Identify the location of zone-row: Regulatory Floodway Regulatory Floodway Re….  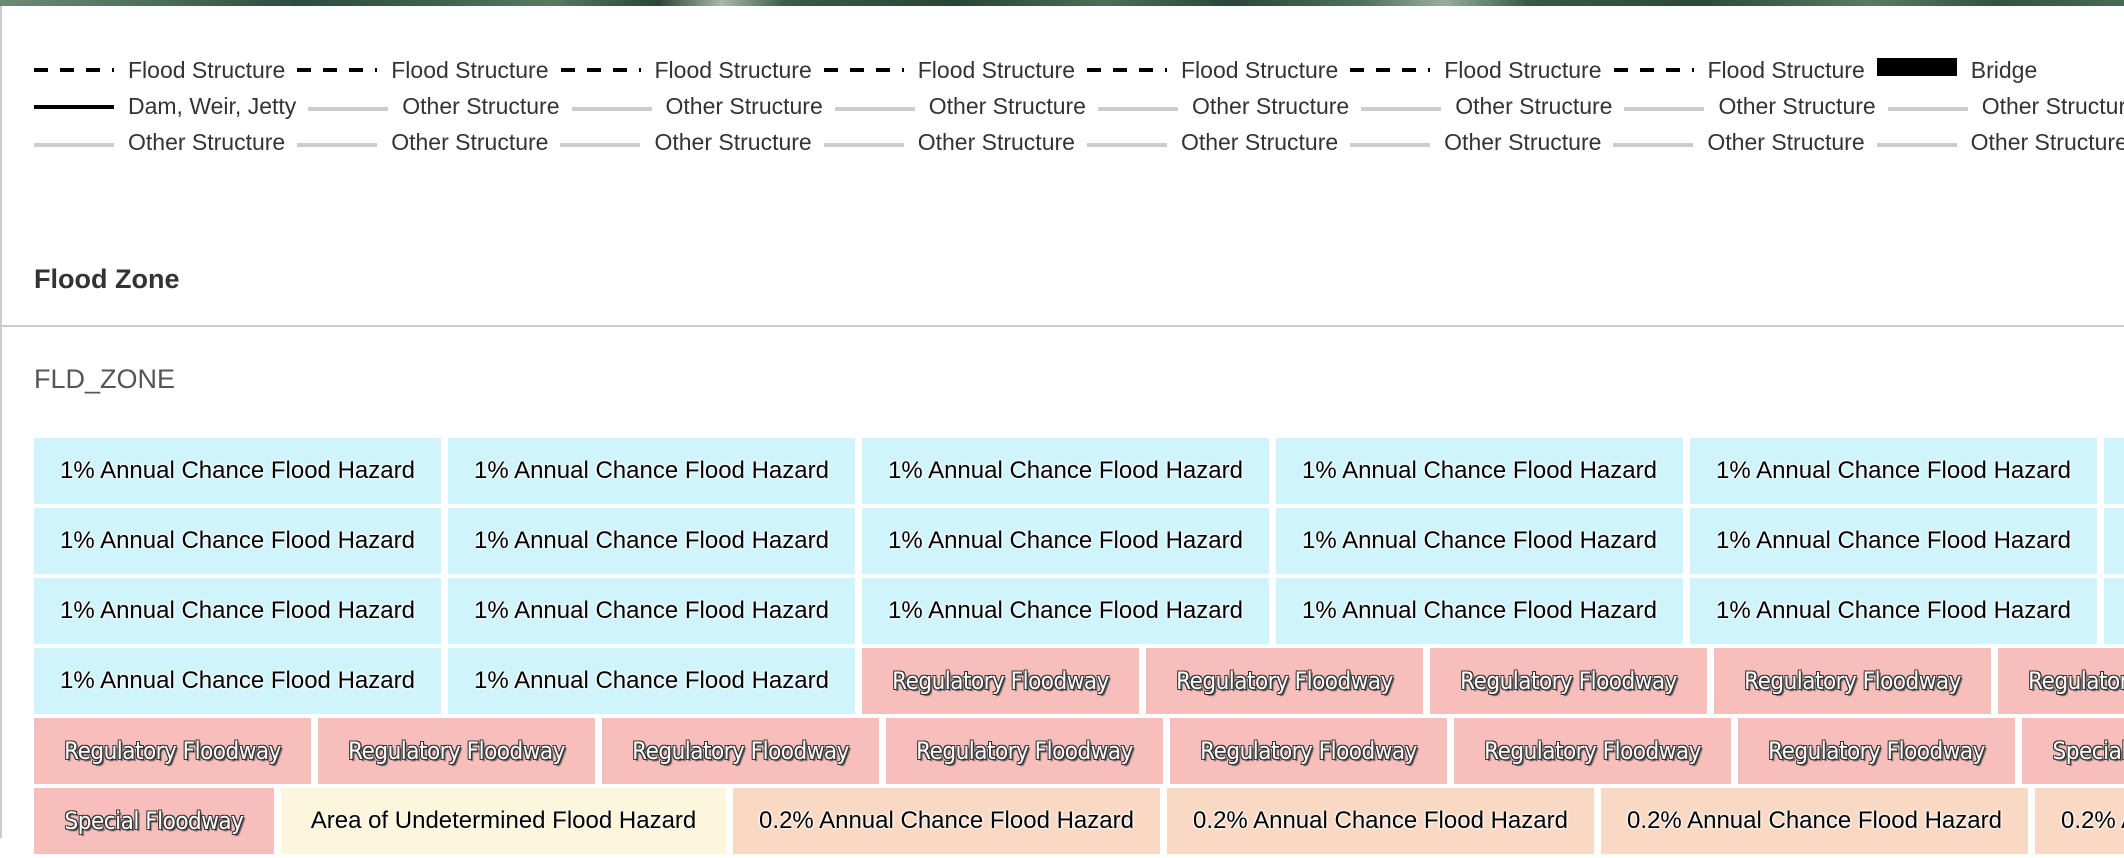
(1079, 751).